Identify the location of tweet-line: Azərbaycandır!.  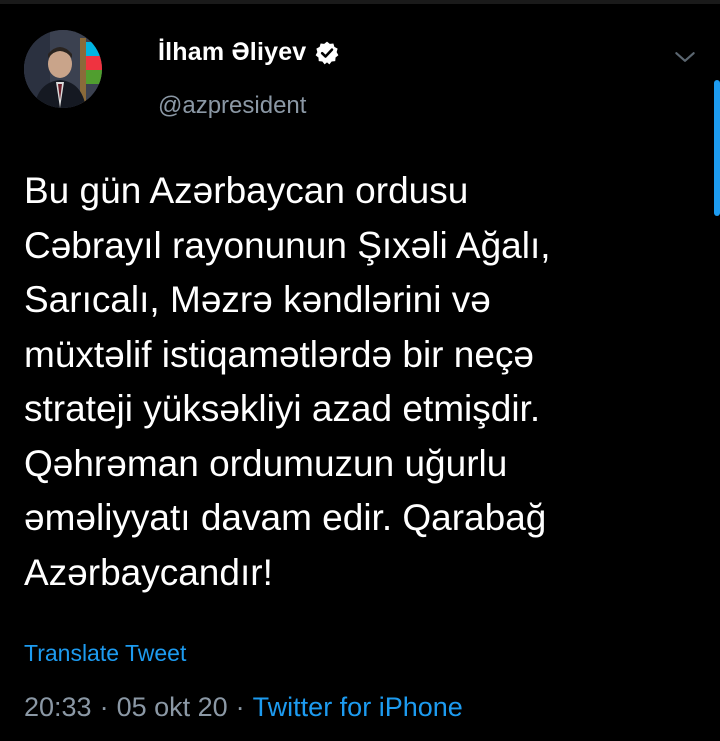
(148, 572).